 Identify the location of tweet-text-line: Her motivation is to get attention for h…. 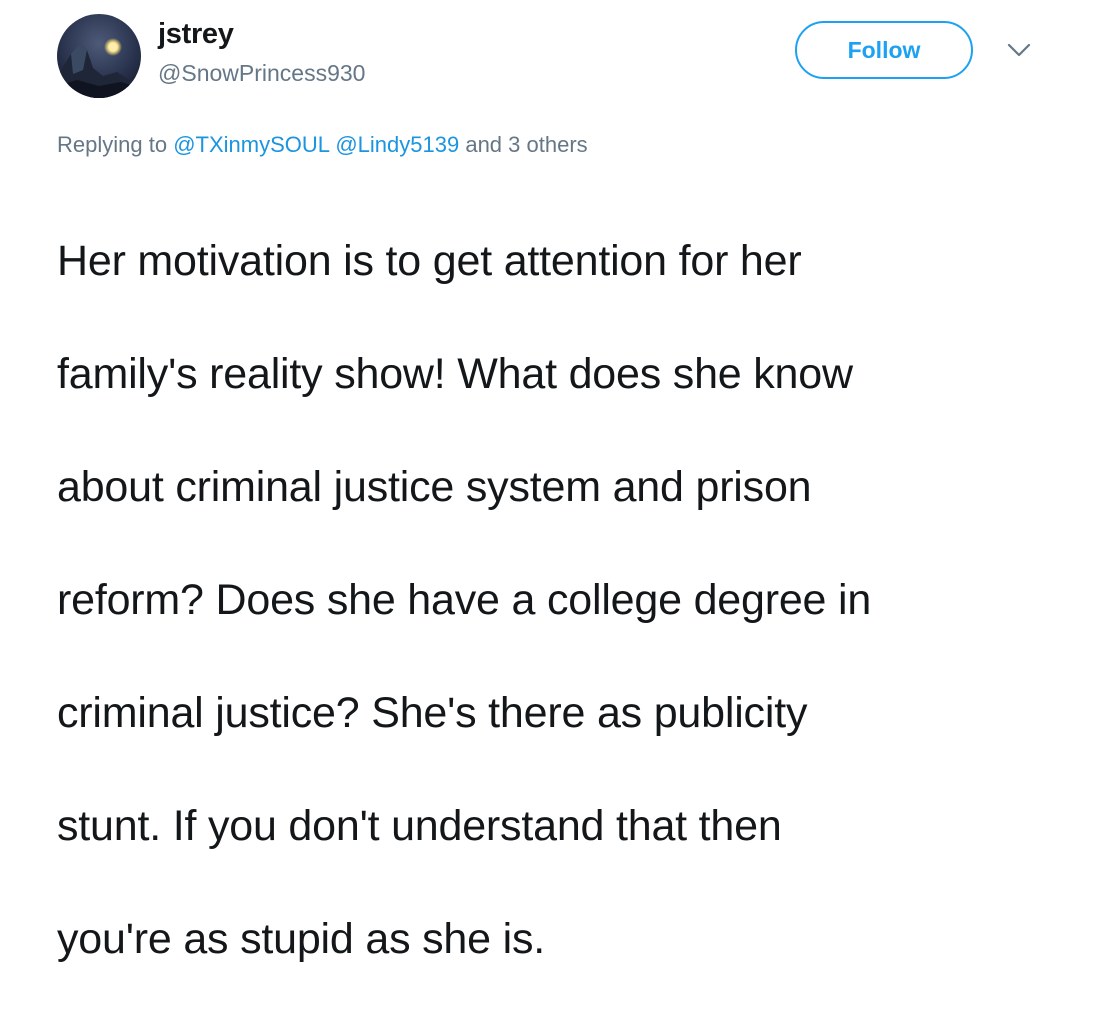
(429, 260).